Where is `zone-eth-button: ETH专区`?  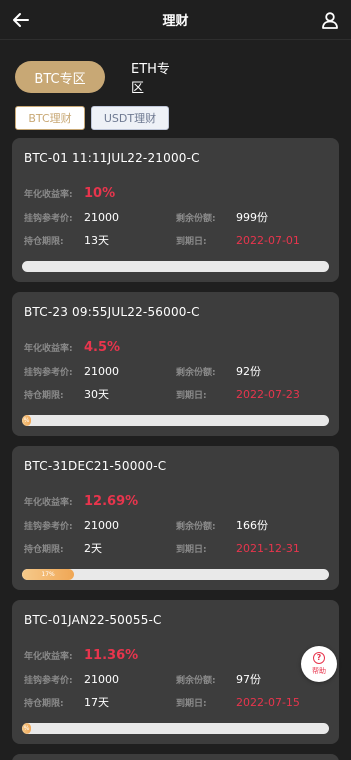 zone-eth-button: ETH专区 is located at coordinates (154, 78).